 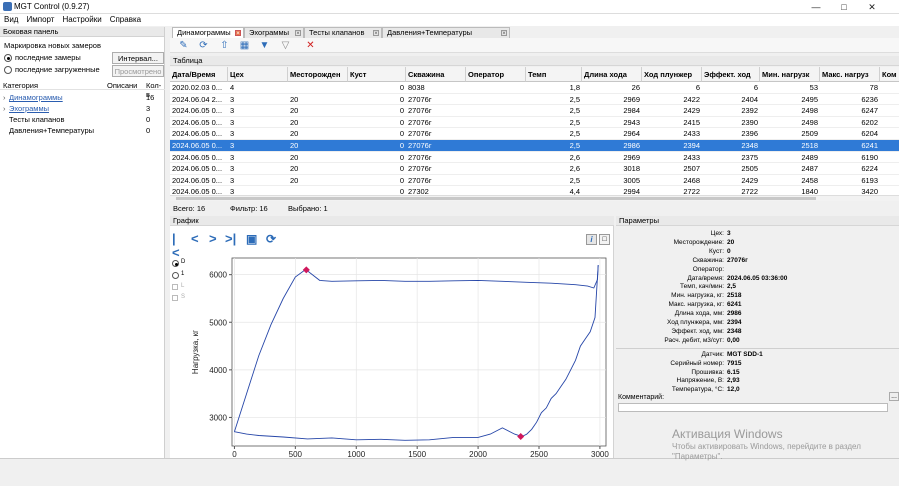 What do you see at coordinates (534, 88) in the screenshot?
I see `table-row: 2020.02.03 0... 4 0 8038 1,8 26 6 6 53 78` at bounding box center [534, 88].